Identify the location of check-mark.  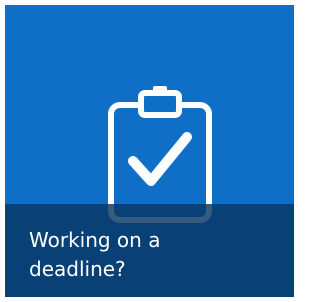
(160, 159).